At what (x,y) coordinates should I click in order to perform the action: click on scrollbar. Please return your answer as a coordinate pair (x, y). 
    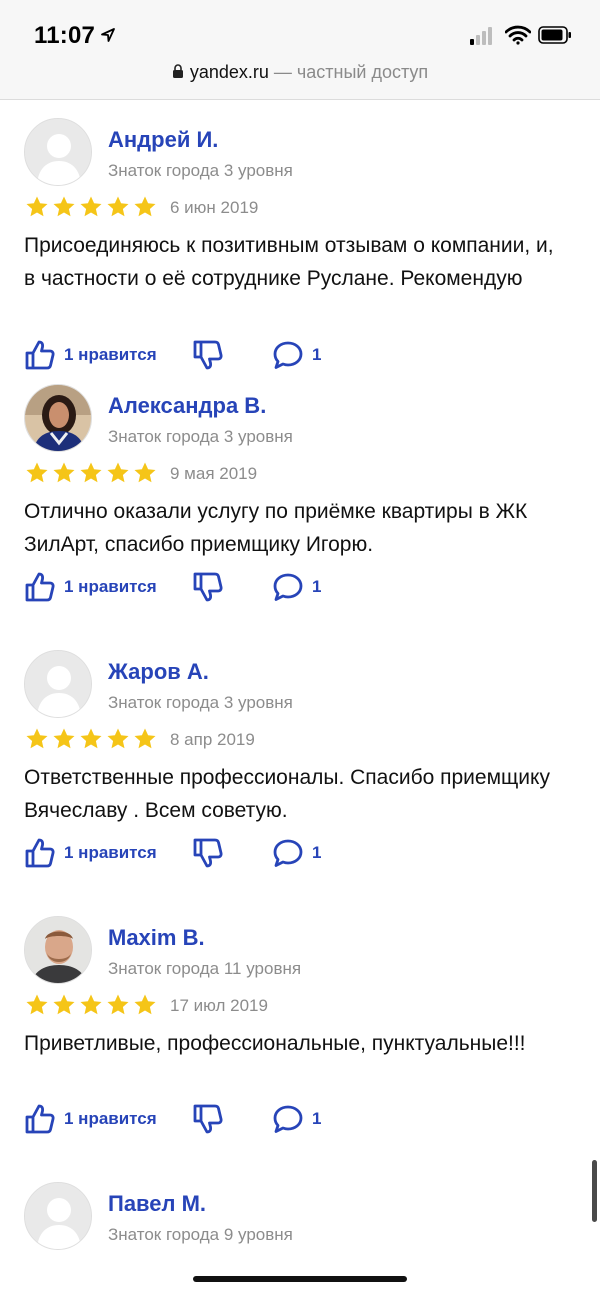
    Looking at the image, I should click on (594, 1191).